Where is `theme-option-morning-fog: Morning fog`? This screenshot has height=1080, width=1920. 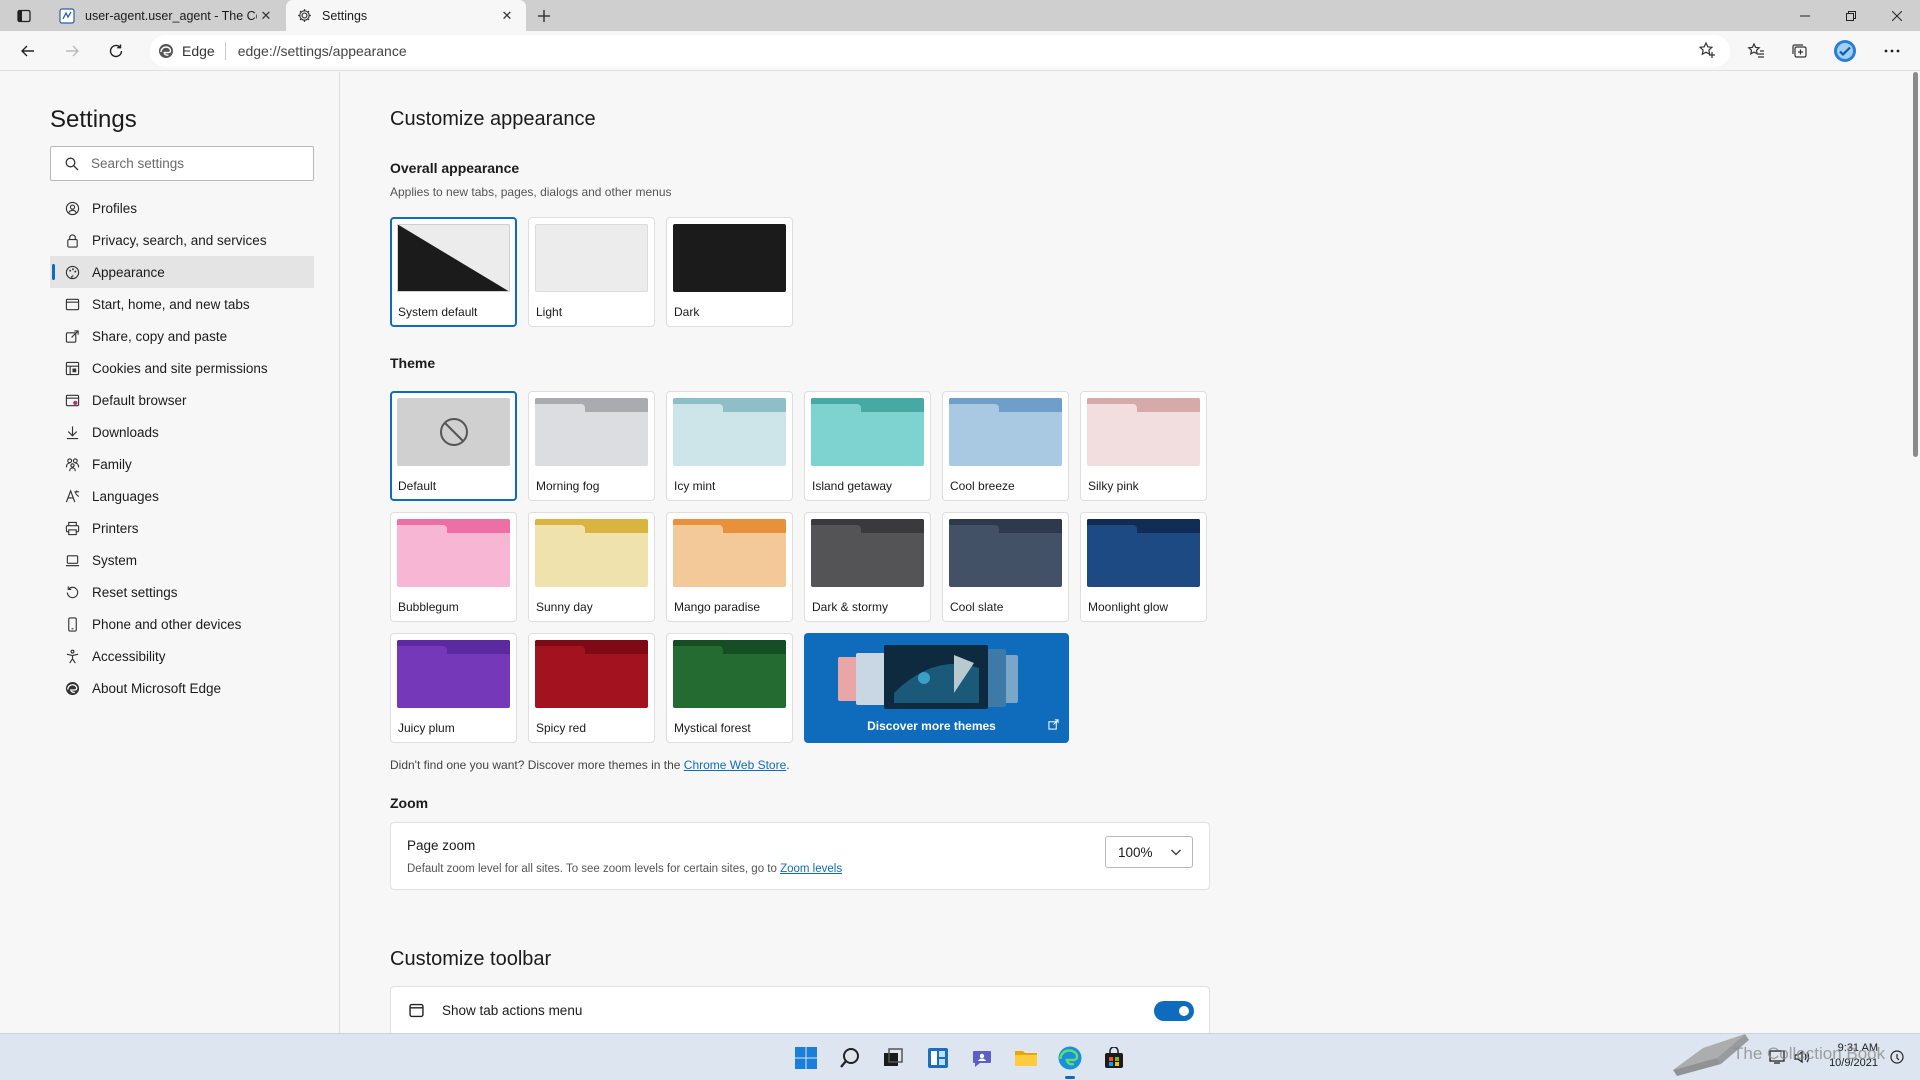 theme-option-morning-fog: Morning fog is located at coordinates (591, 446).